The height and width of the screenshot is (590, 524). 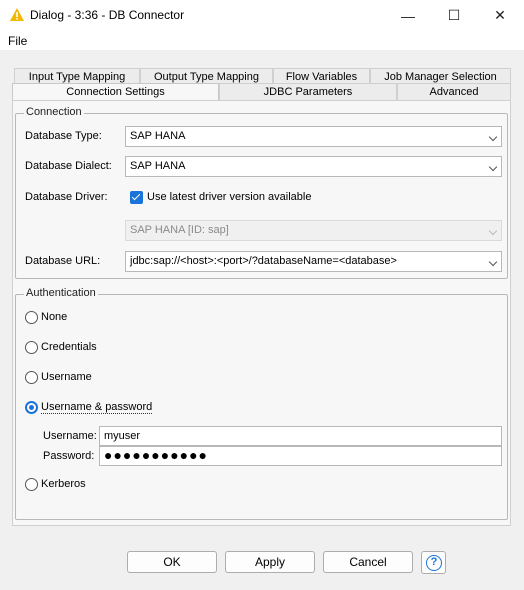 I want to click on tab-advanced: Advanced, so click(x=454, y=92).